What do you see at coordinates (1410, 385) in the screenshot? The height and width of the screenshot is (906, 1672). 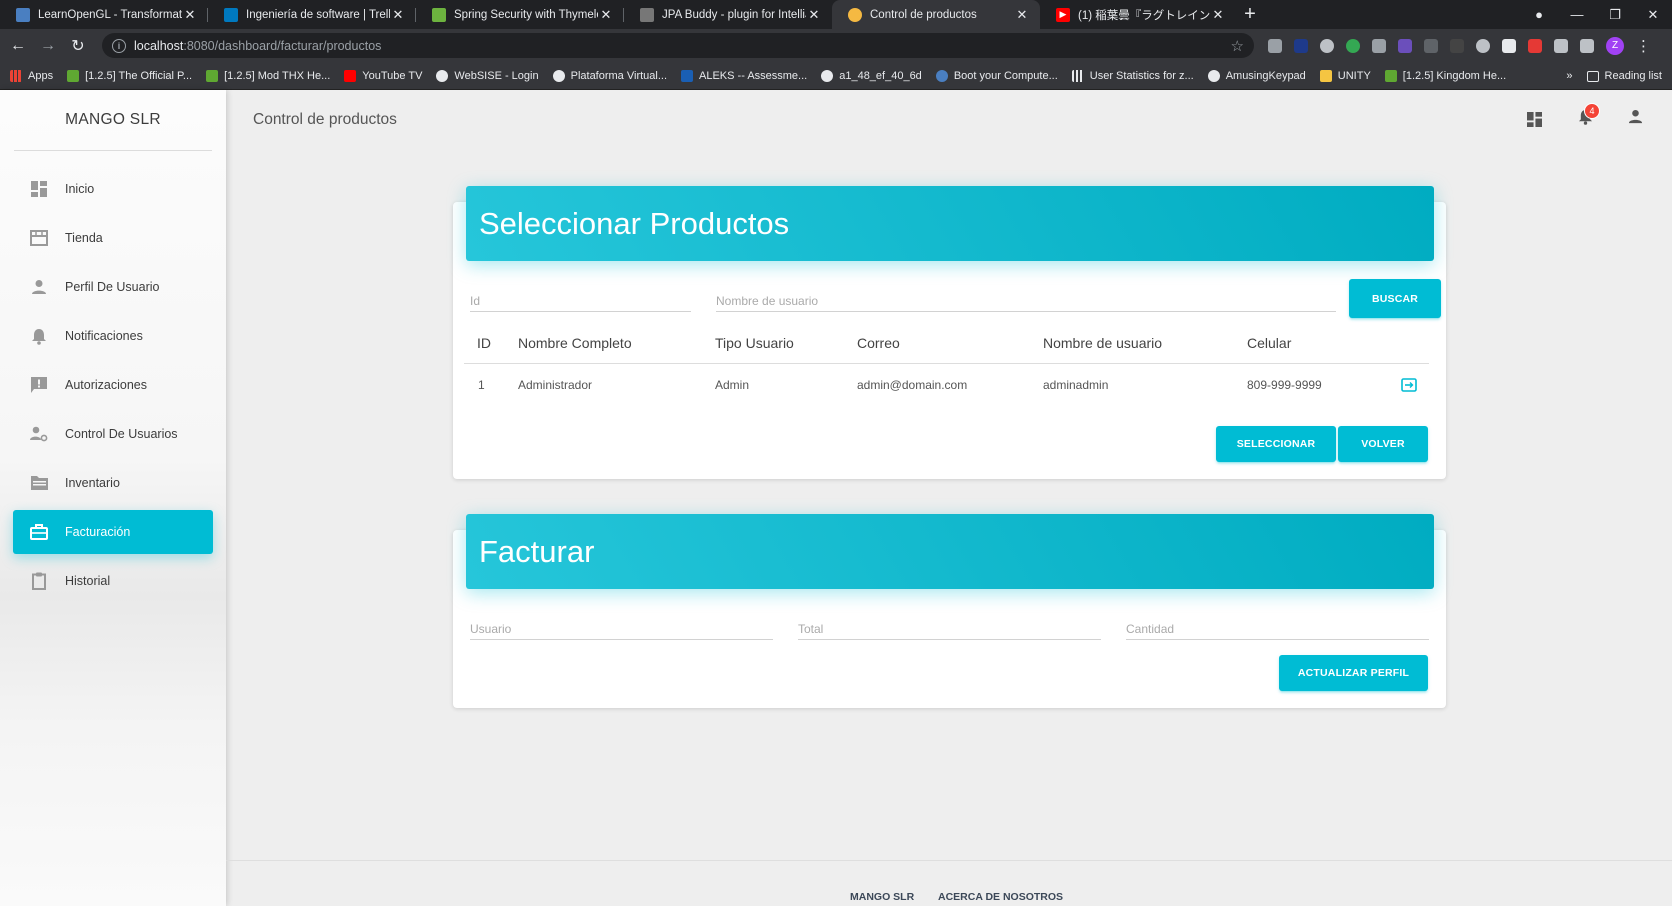 I see `select-row-icon` at bounding box center [1410, 385].